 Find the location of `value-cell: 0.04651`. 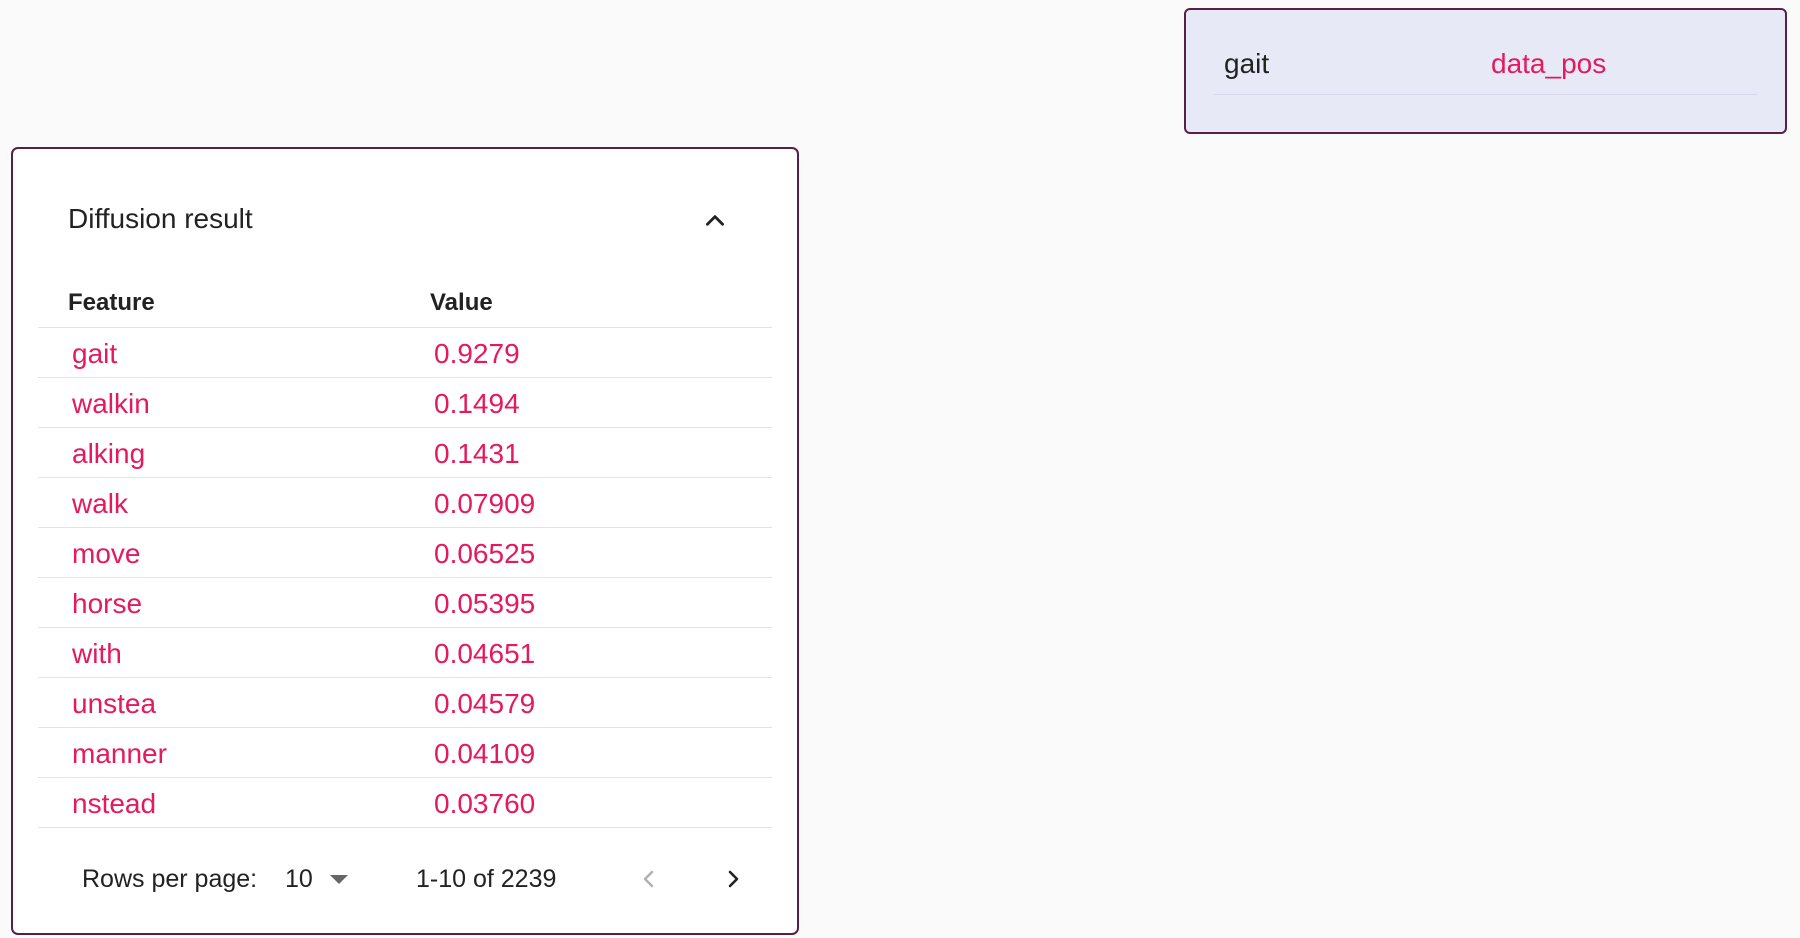

value-cell: 0.04651 is located at coordinates (485, 653).